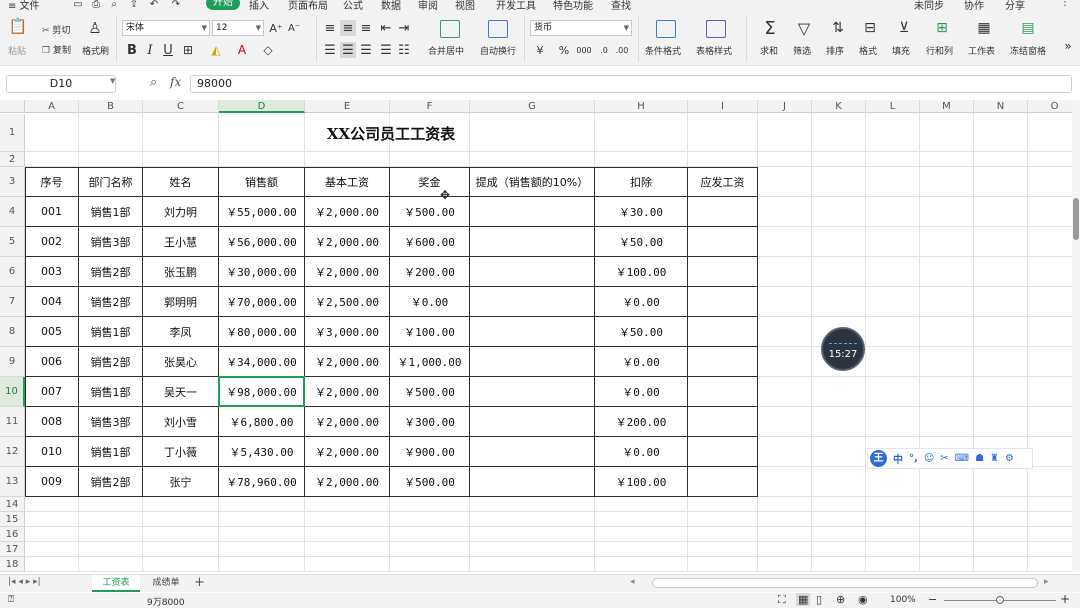 Image resolution: width=1080 pixels, height=608 pixels. Describe the element at coordinates (631, 84) in the screenshot. I see `formula-input: 98000` at that location.